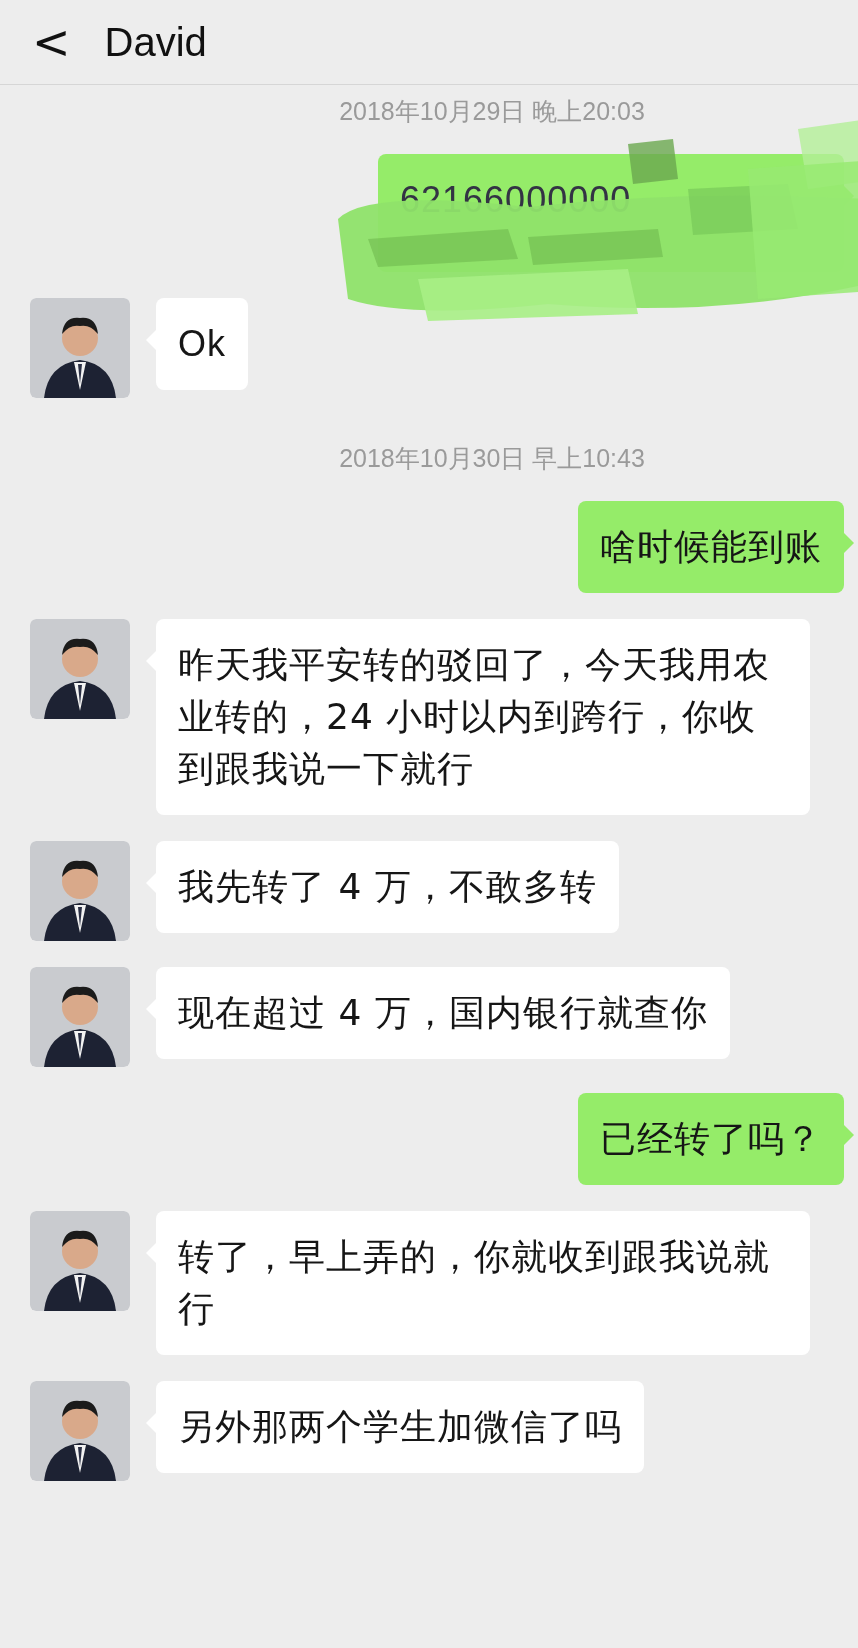  I want to click on timestamp: 2018年10月29日 晚上20:03, so click(492, 111).